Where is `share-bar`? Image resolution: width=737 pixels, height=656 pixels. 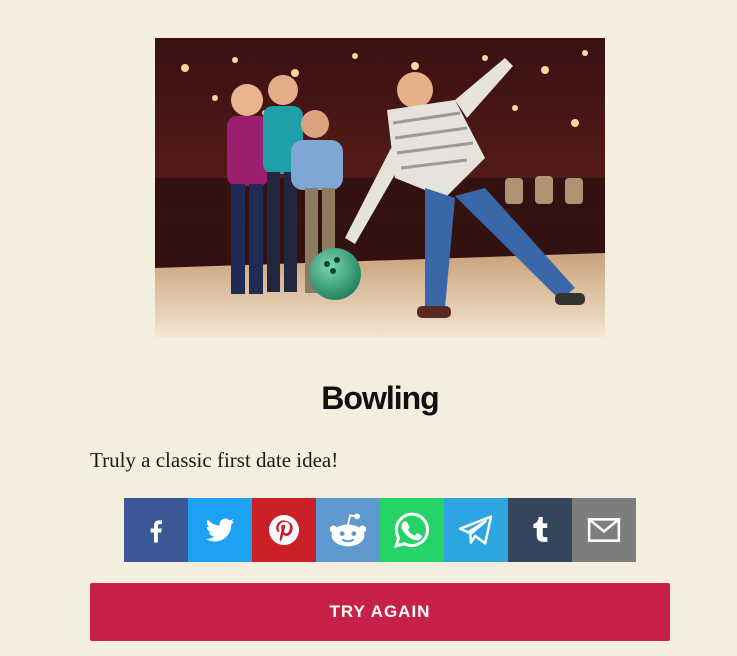 share-bar is located at coordinates (380, 530).